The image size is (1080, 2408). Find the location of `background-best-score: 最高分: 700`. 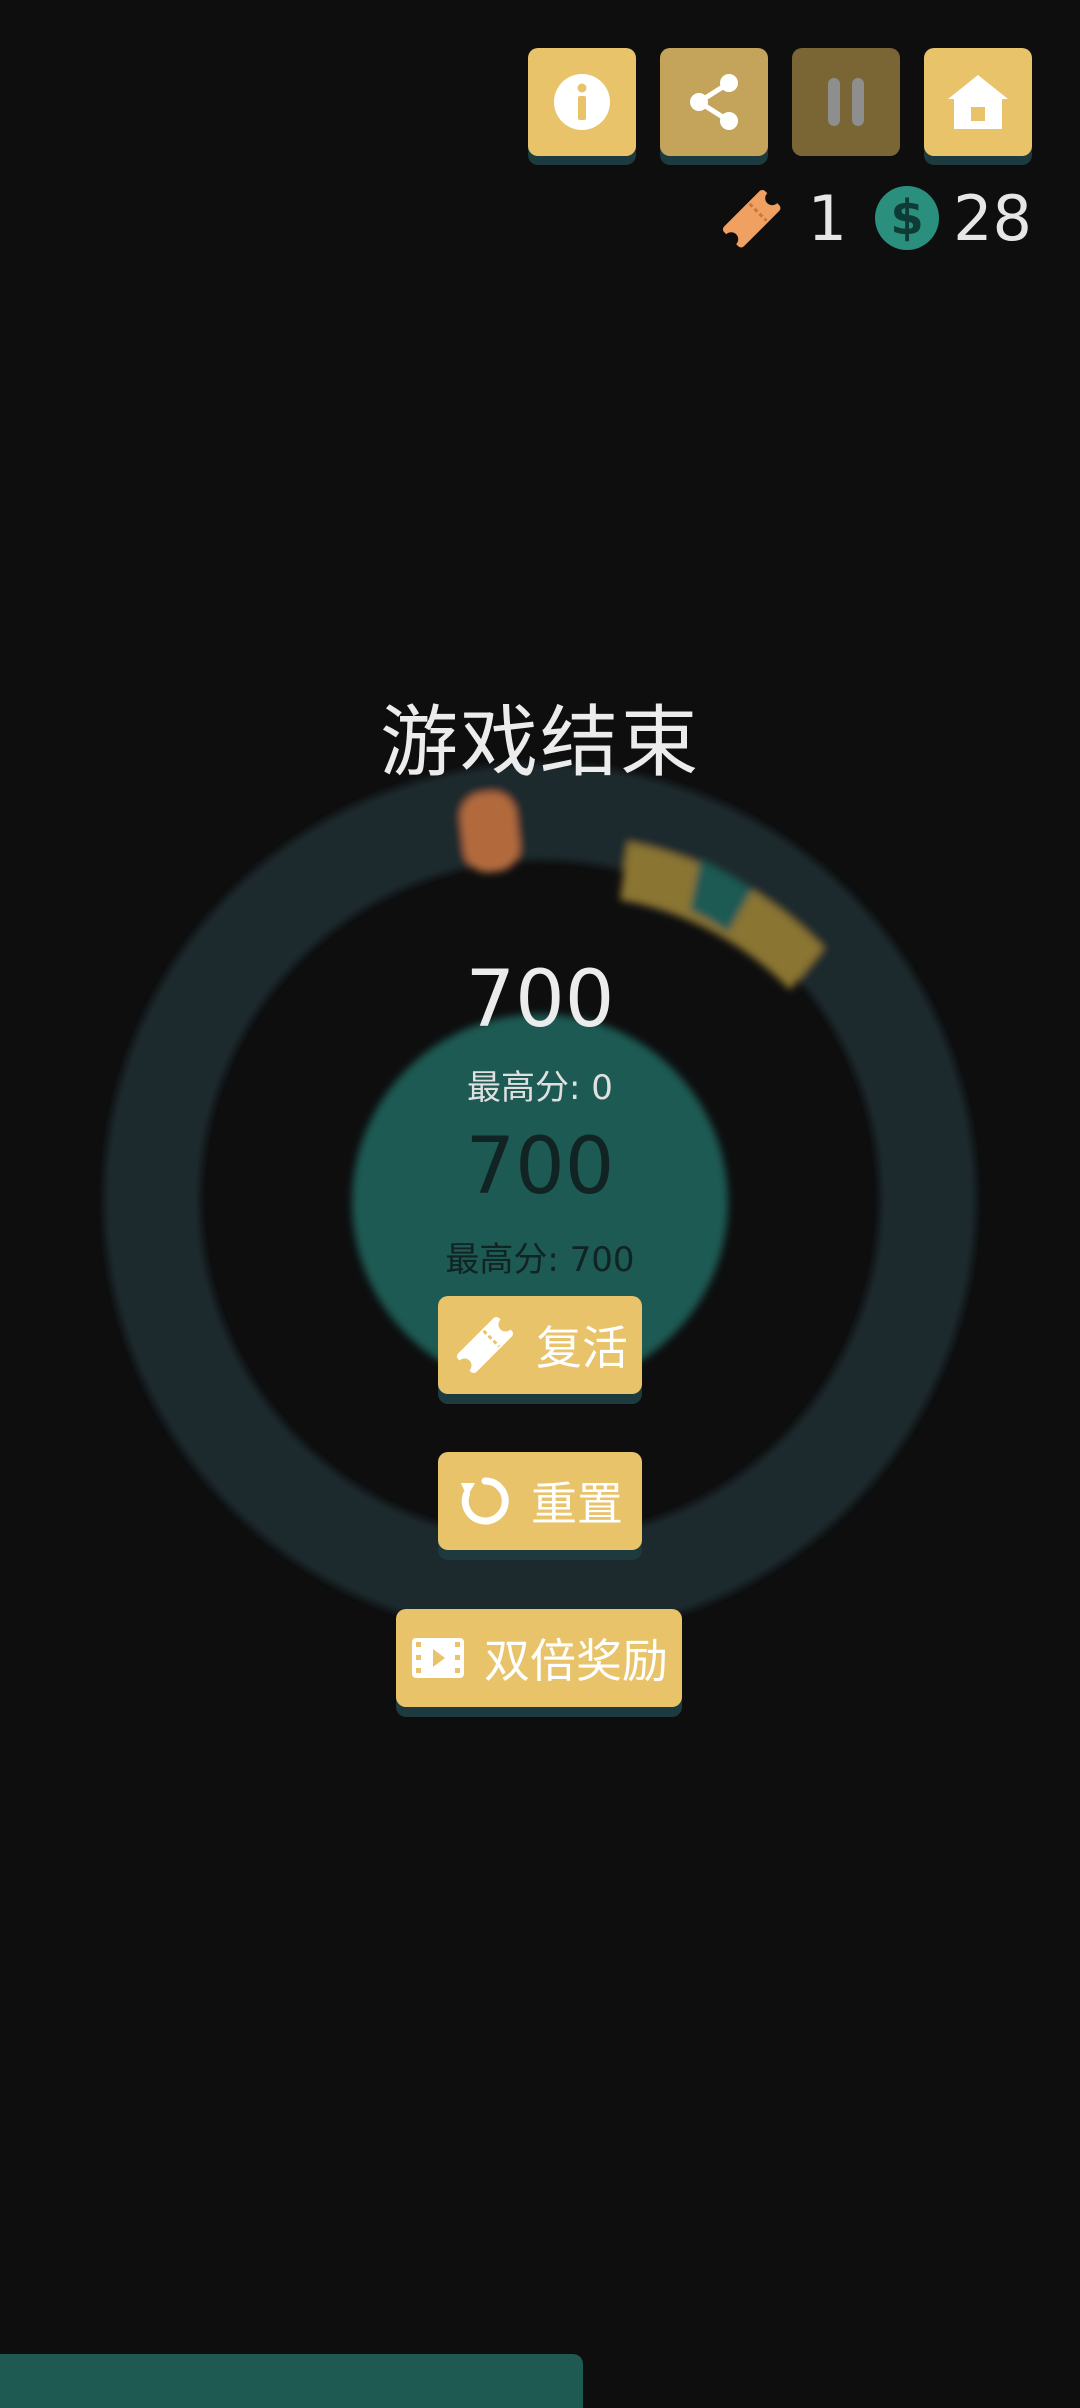

background-best-score: 最高分: 700 is located at coordinates (540, 1260).